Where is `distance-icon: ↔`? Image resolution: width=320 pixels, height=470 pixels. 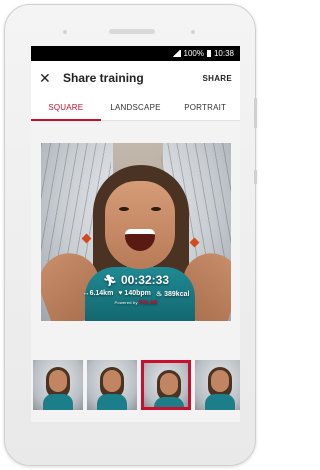 distance-icon: ↔ is located at coordinates (86, 293).